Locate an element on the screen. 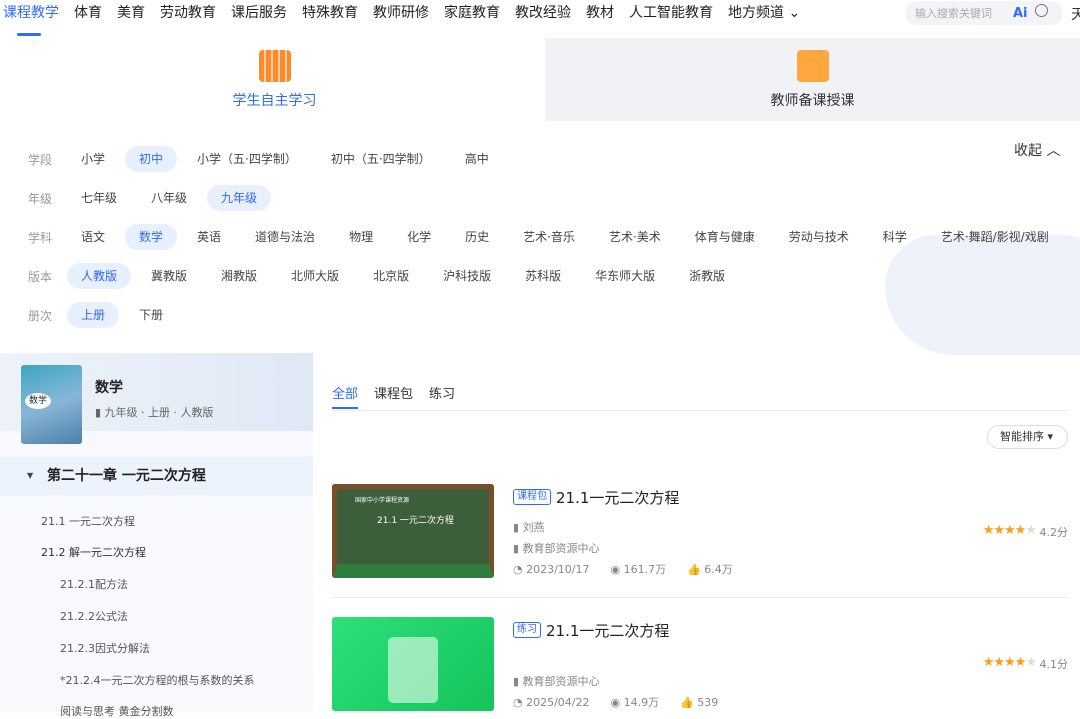 Image resolution: width=1080 pixels, height=719 pixels. author-text: 刘燕 is located at coordinates (533, 527).